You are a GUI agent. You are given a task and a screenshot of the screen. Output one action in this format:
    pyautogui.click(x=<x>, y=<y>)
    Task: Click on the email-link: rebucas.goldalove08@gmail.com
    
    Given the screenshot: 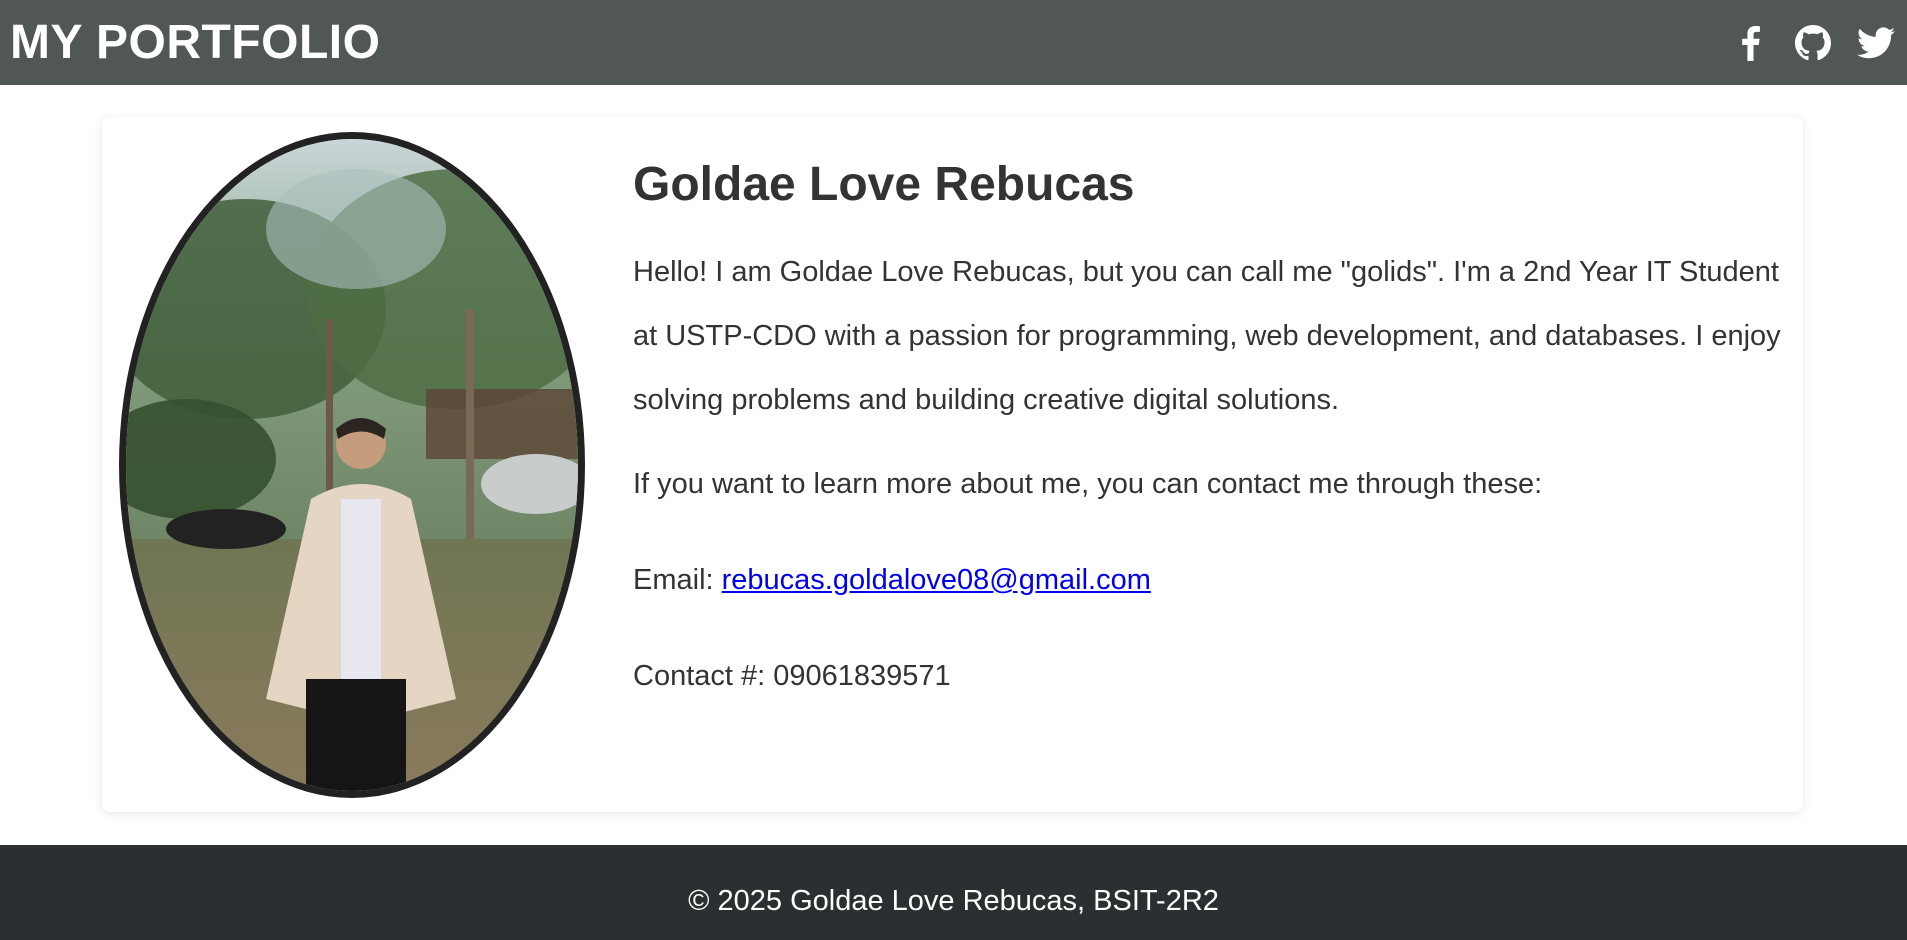 What is the action you would take?
    pyautogui.click(x=936, y=580)
    